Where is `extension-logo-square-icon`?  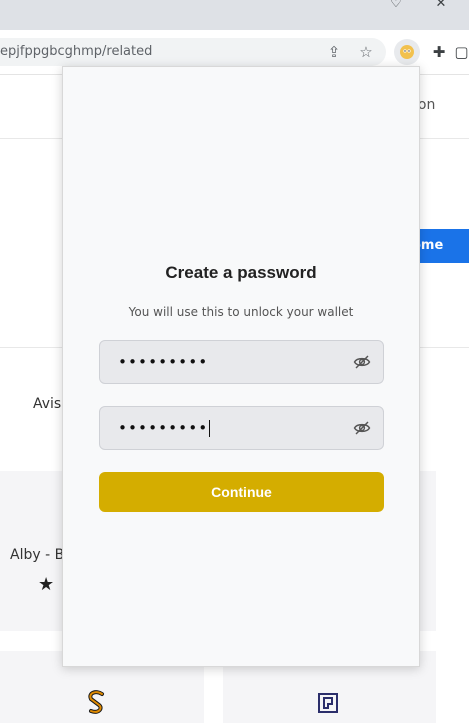
extension-logo-square-icon is located at coordinates (328, 703).